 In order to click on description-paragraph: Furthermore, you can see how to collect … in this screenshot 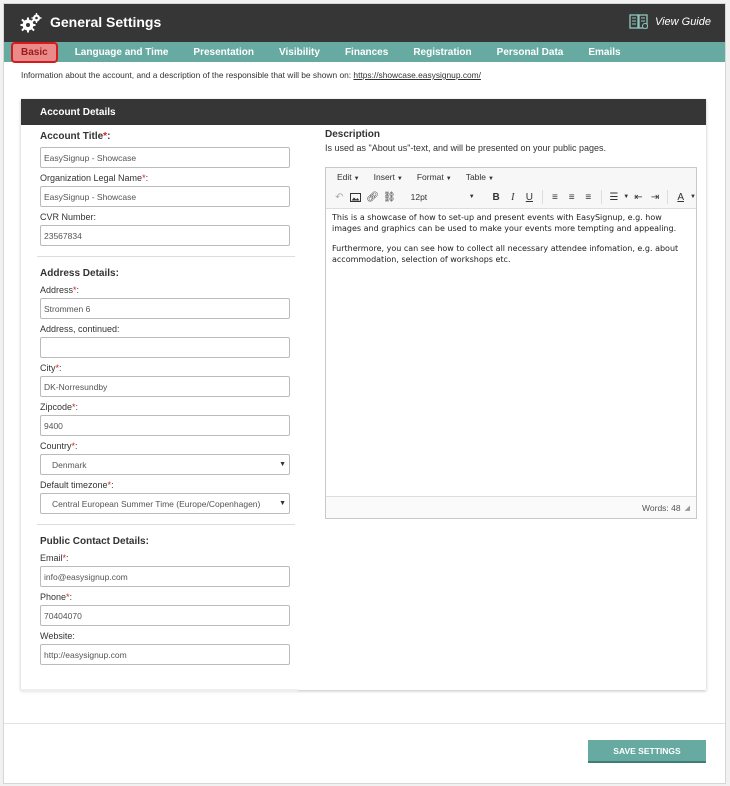, I will do `click(505, 254)`.